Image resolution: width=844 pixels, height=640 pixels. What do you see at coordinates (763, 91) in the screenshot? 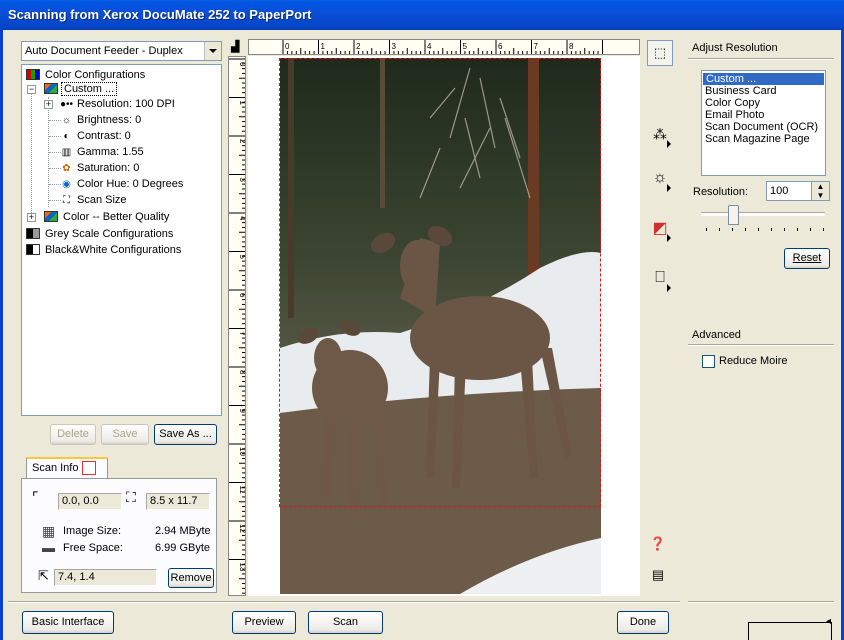
I see `preset-list-item: Business Card` at bounding box center [763, 91].